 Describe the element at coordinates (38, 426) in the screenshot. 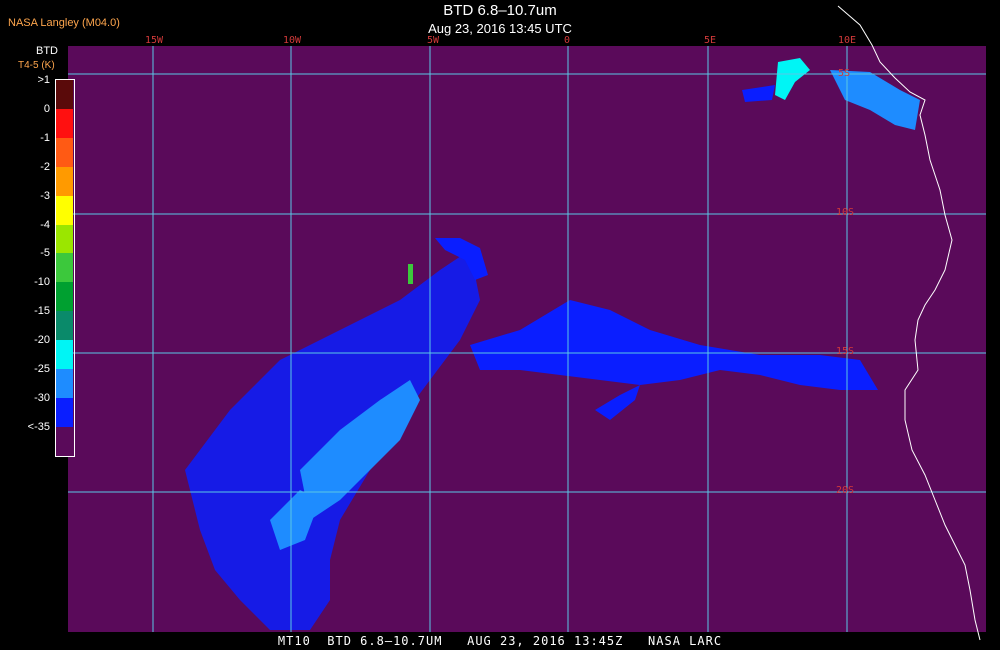

I see `legend-tick-label: <-35` at that location.